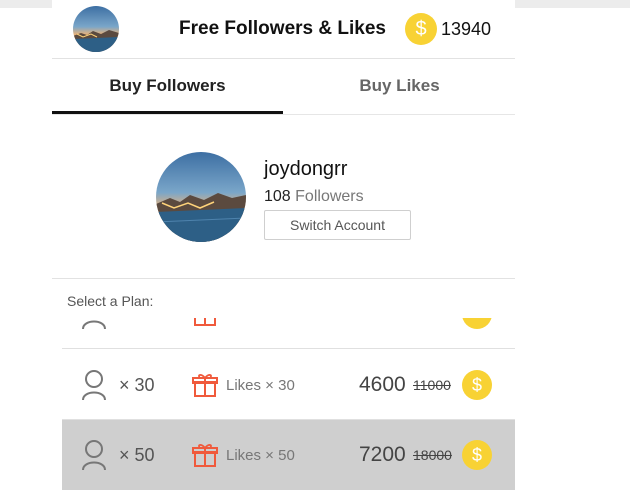 Image resolution: width=630 pixels, height=494 pixels. I want to click on plan-old-price: 11000, so click(432, 385).